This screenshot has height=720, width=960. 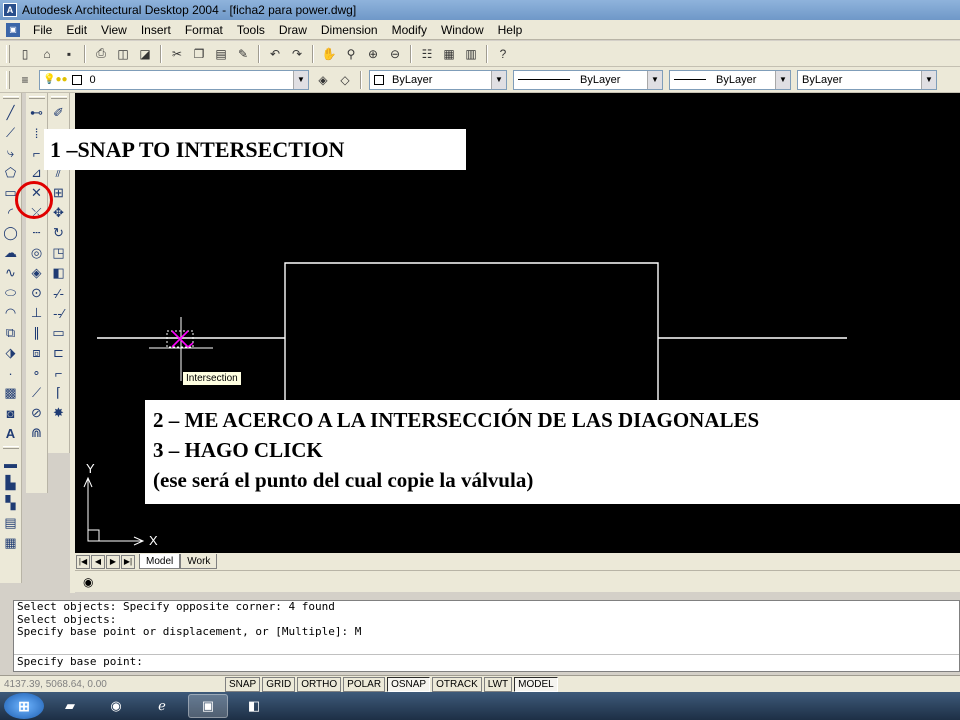 What do you see at coordinates (11, 373) in the screenshot?
I see `point-icon: ·` at bounding box center [11, 373].